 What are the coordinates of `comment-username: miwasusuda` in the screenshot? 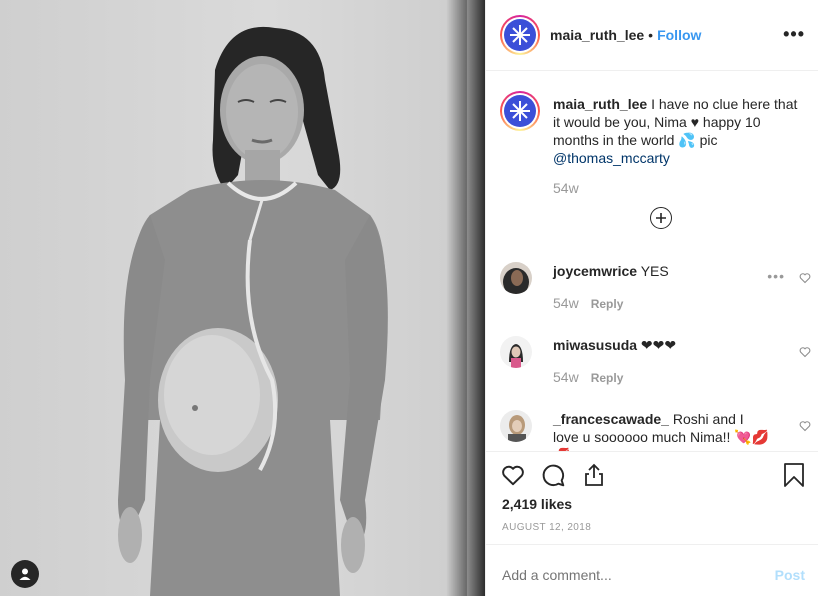 It's located at (595, 345).